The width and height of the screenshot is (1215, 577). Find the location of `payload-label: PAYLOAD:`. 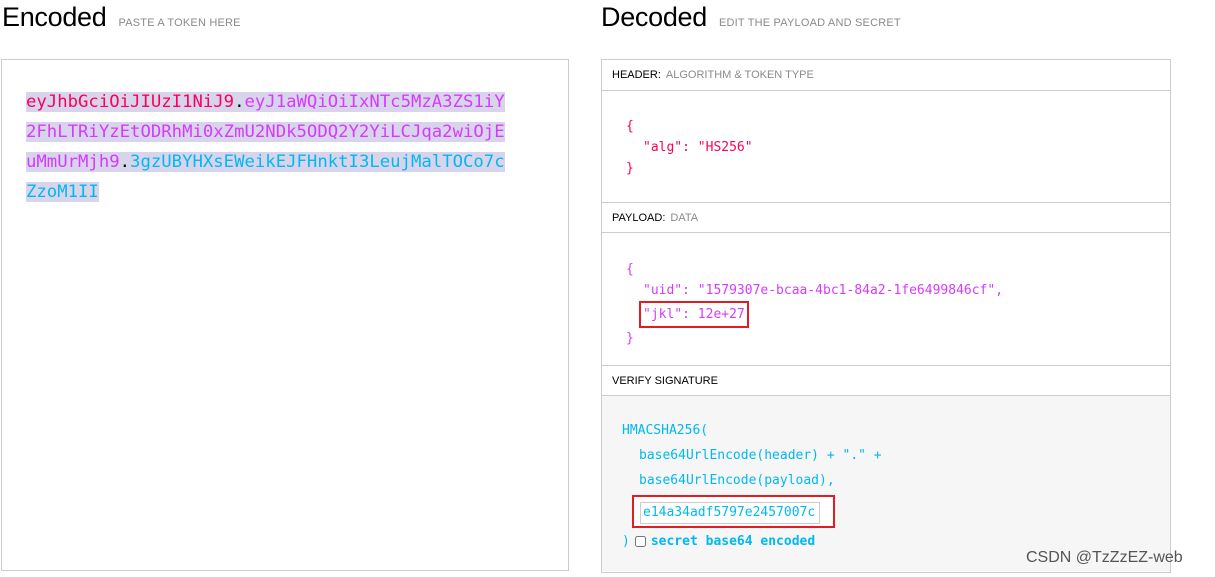

payload-label: PAYLOAD: is located at coordinates (639, 217).